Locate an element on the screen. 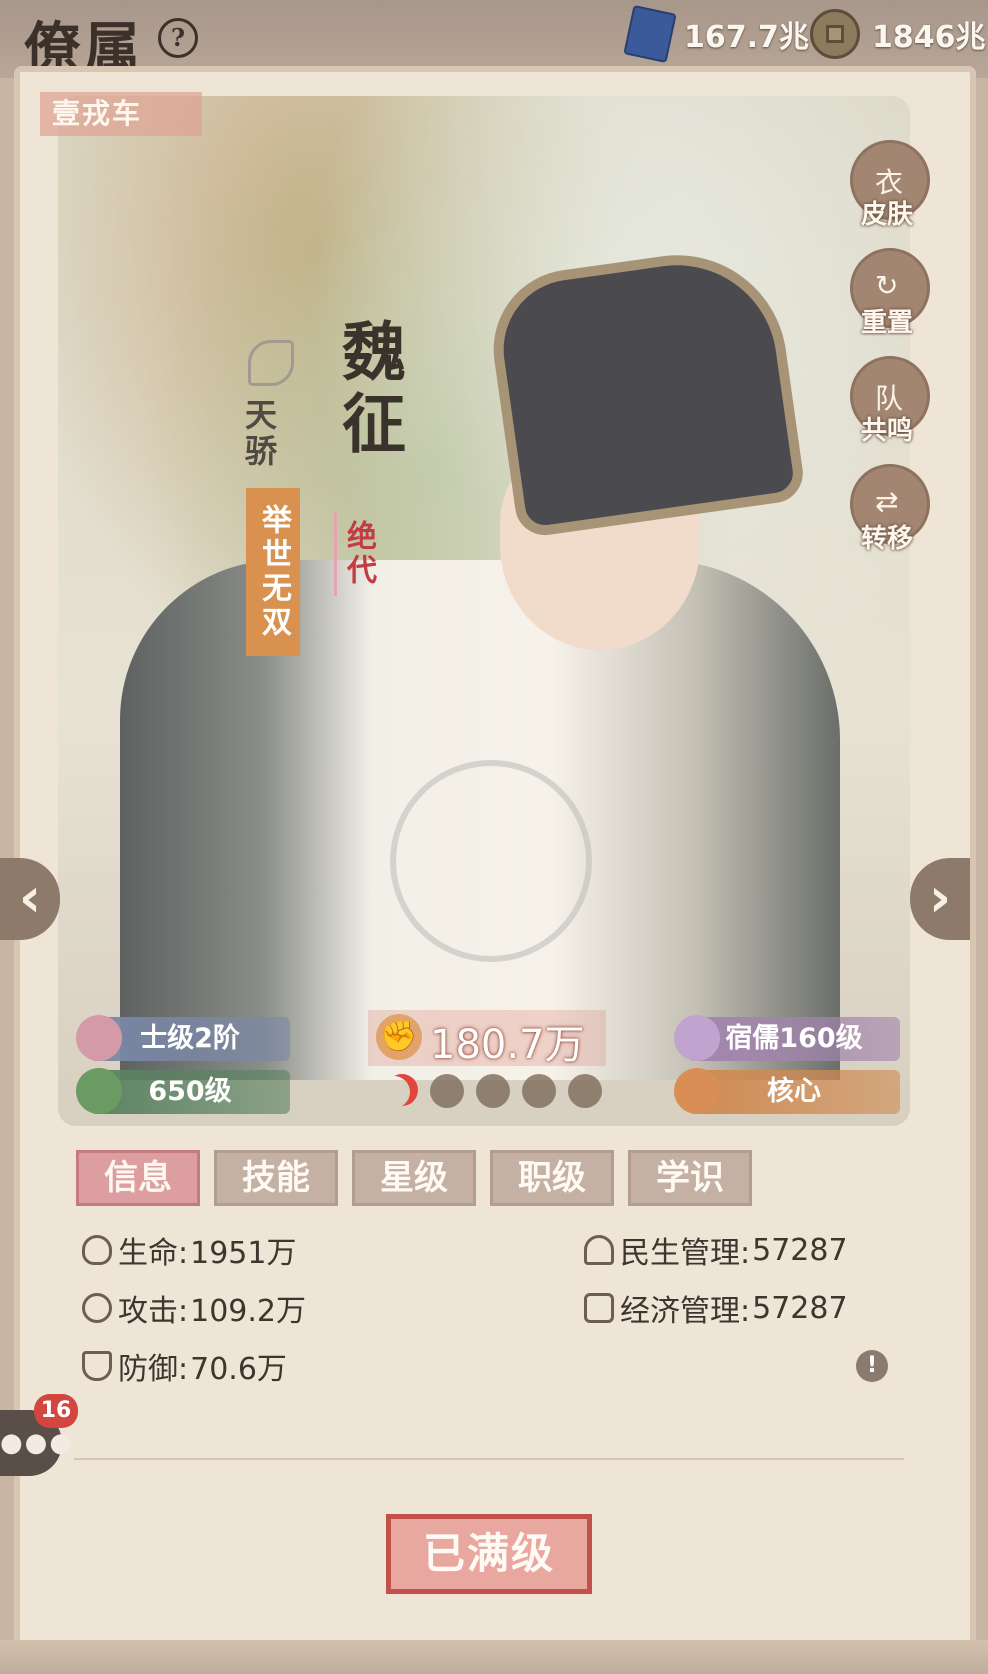  fan-icon is located at coordinates (697, 1038).